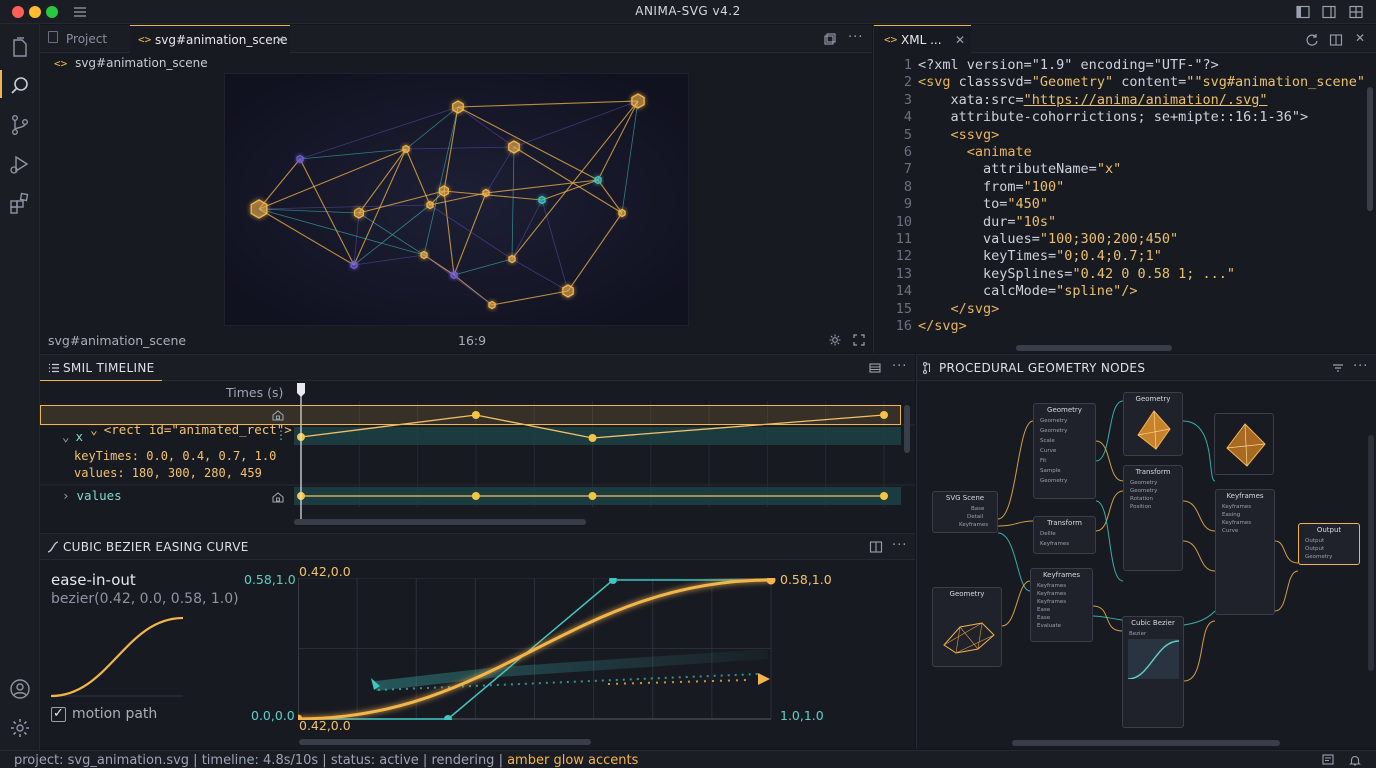 The width and height of the screenshot is (1376, 768). I want to click on xml-horizontal-scrollbar, so click(1094, 348).